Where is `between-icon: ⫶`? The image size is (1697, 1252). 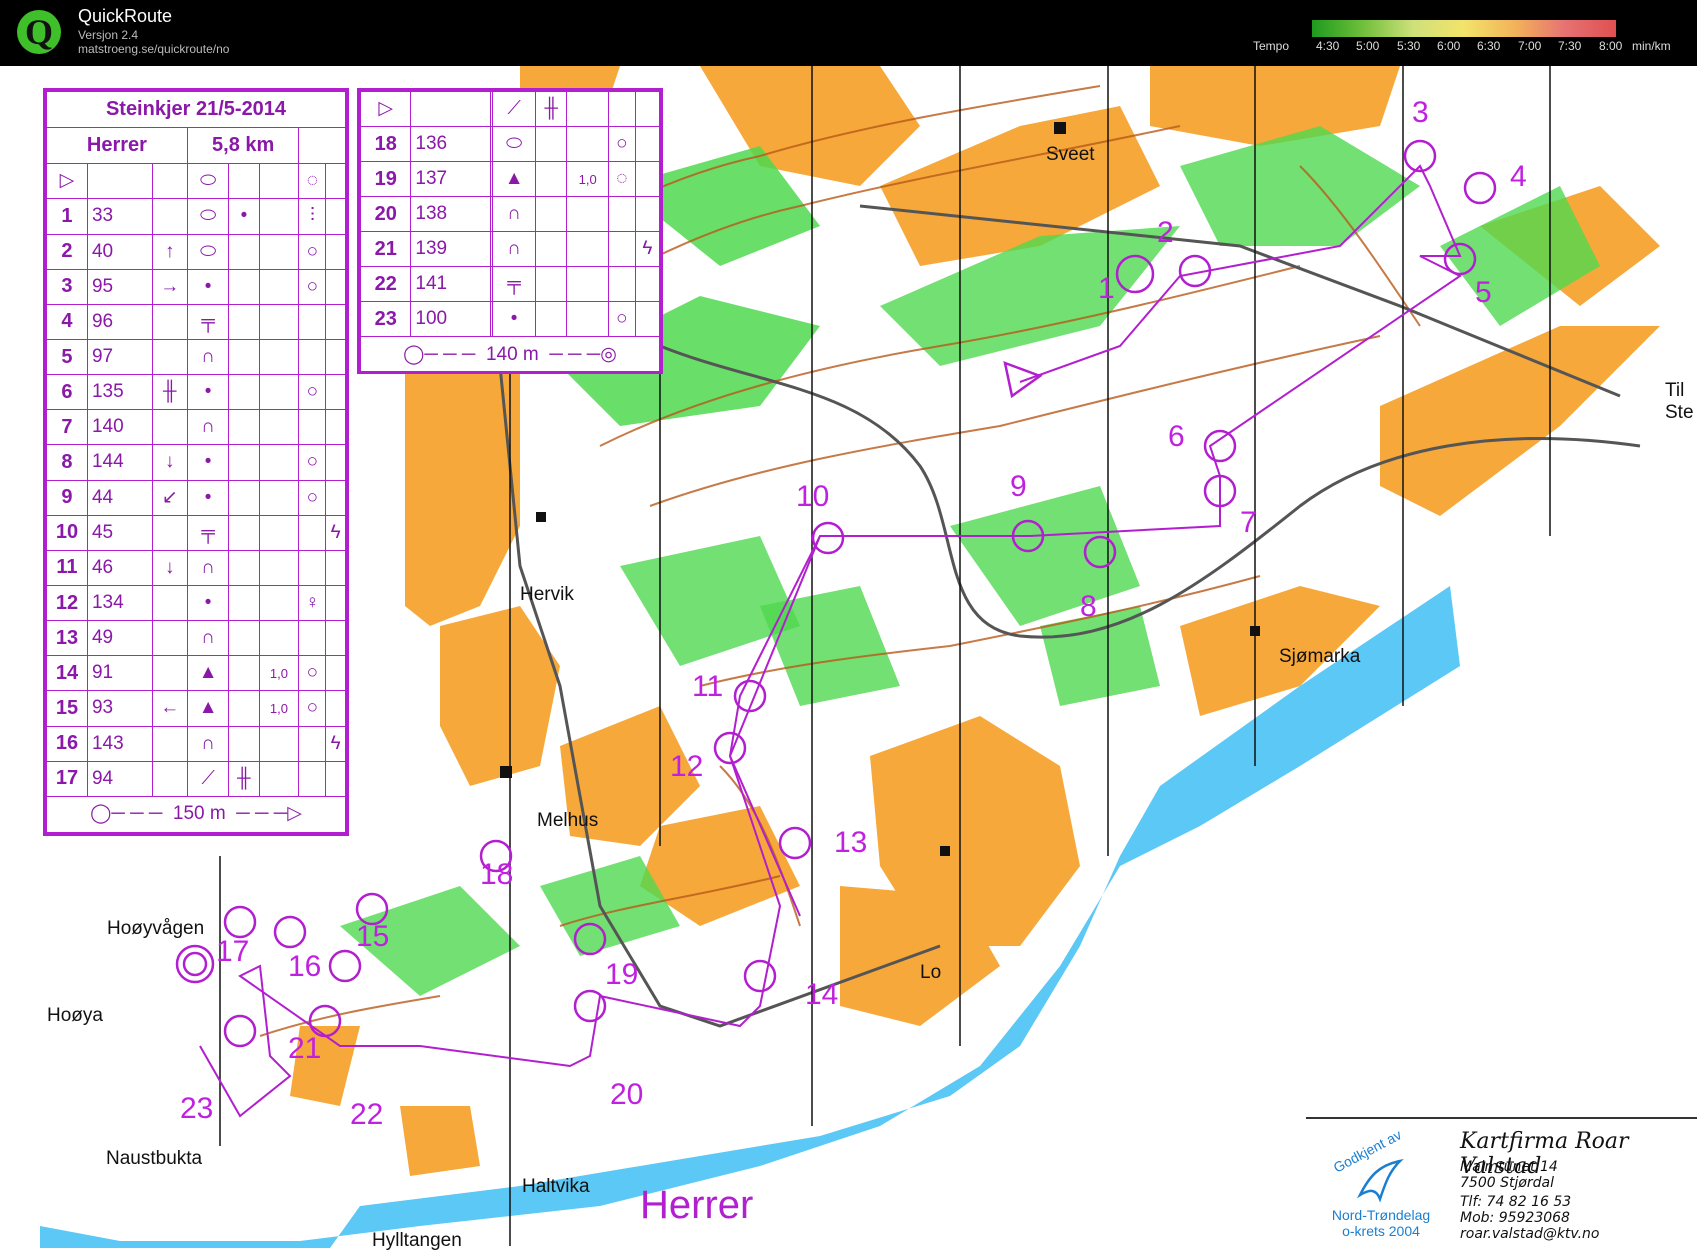
between-icon: ⫶ is located at coordinates (312, 216).